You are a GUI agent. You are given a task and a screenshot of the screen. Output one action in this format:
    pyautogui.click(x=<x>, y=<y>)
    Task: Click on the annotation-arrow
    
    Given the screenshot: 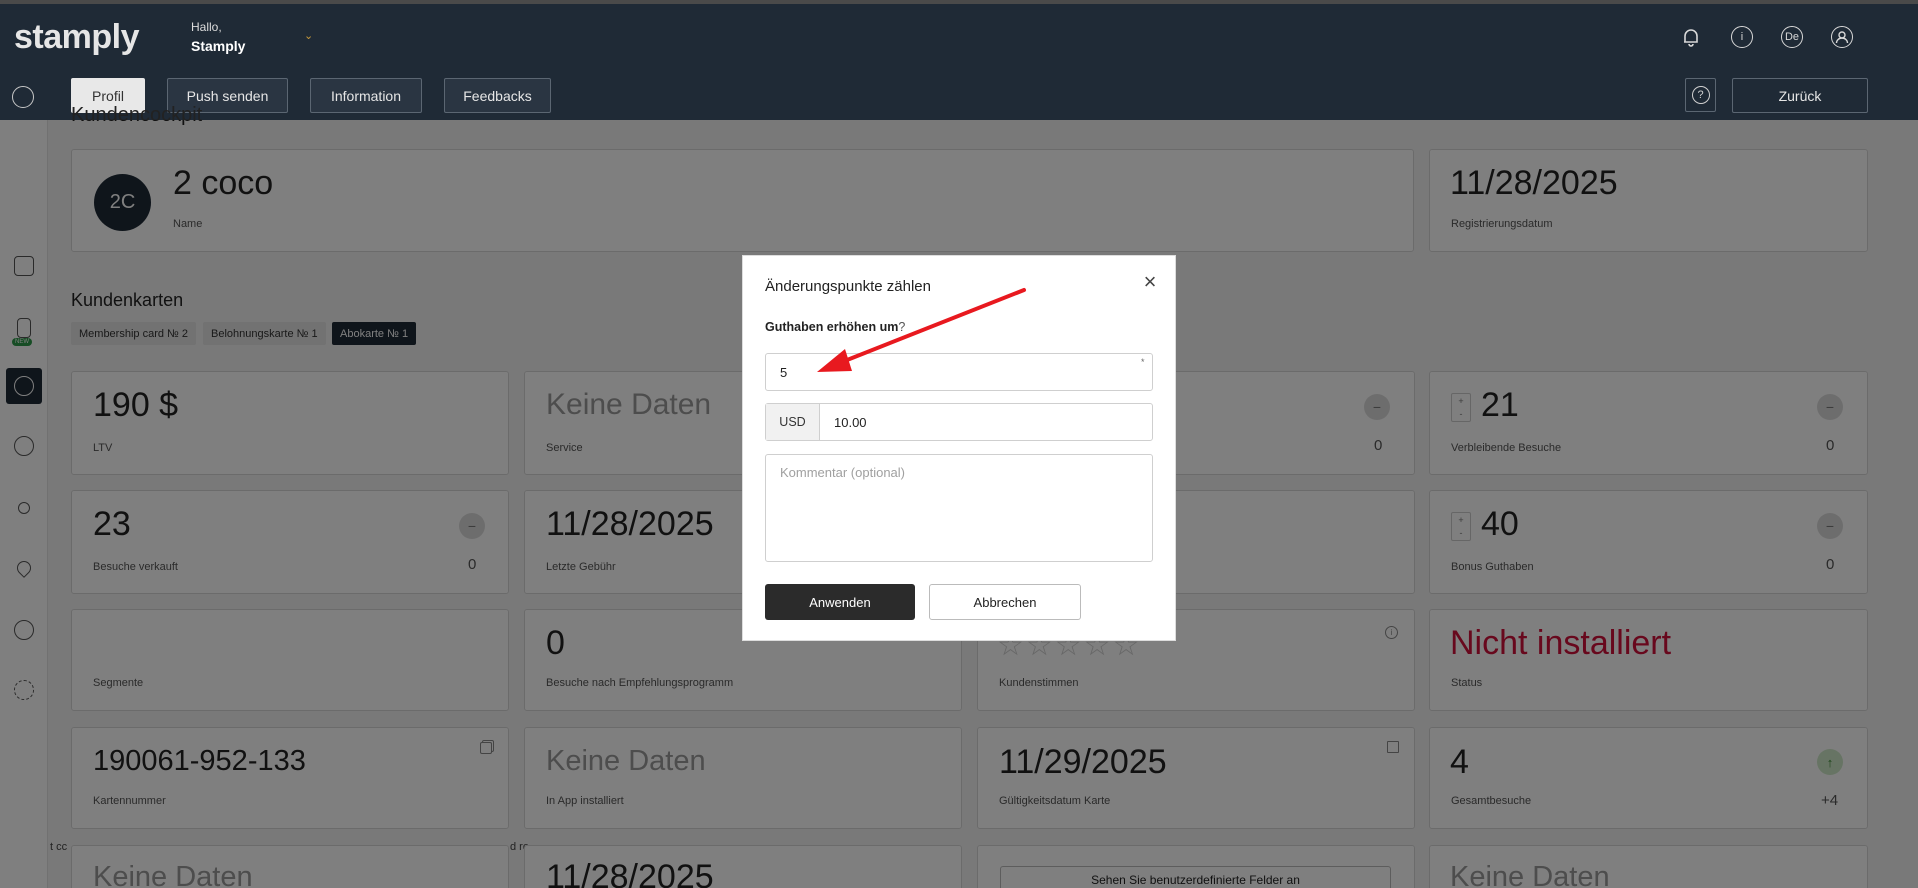 What is the action you would take?
    pyautogui.click(x=921, y=330)
    